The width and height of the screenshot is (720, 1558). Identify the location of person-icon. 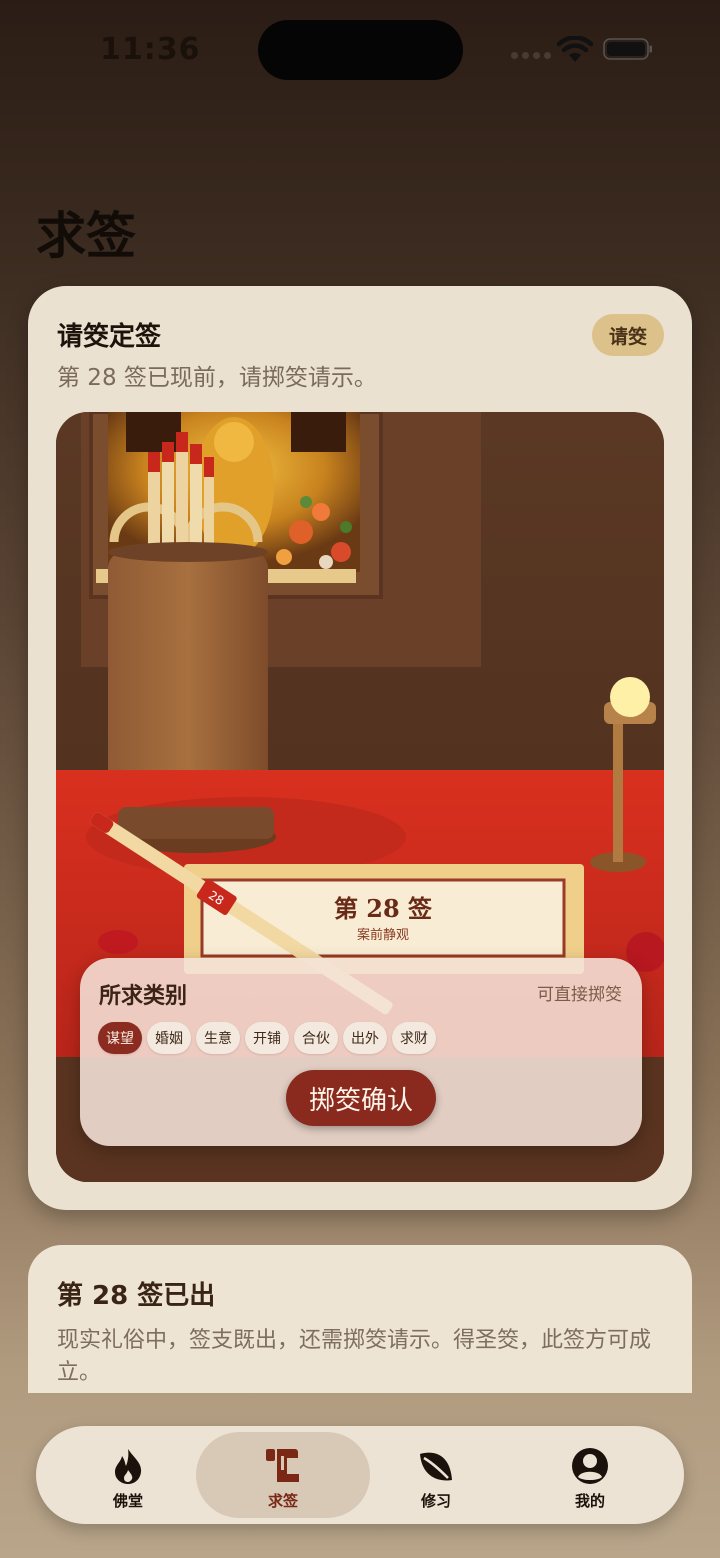
(590, 1466).